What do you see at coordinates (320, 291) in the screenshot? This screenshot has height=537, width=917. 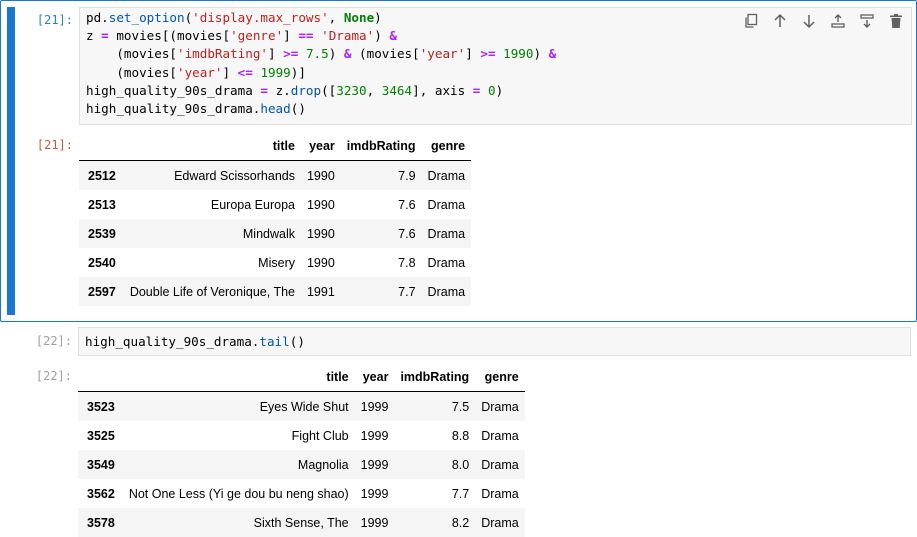 I see `cell-year: 1991` at bounding box center [320, 291].